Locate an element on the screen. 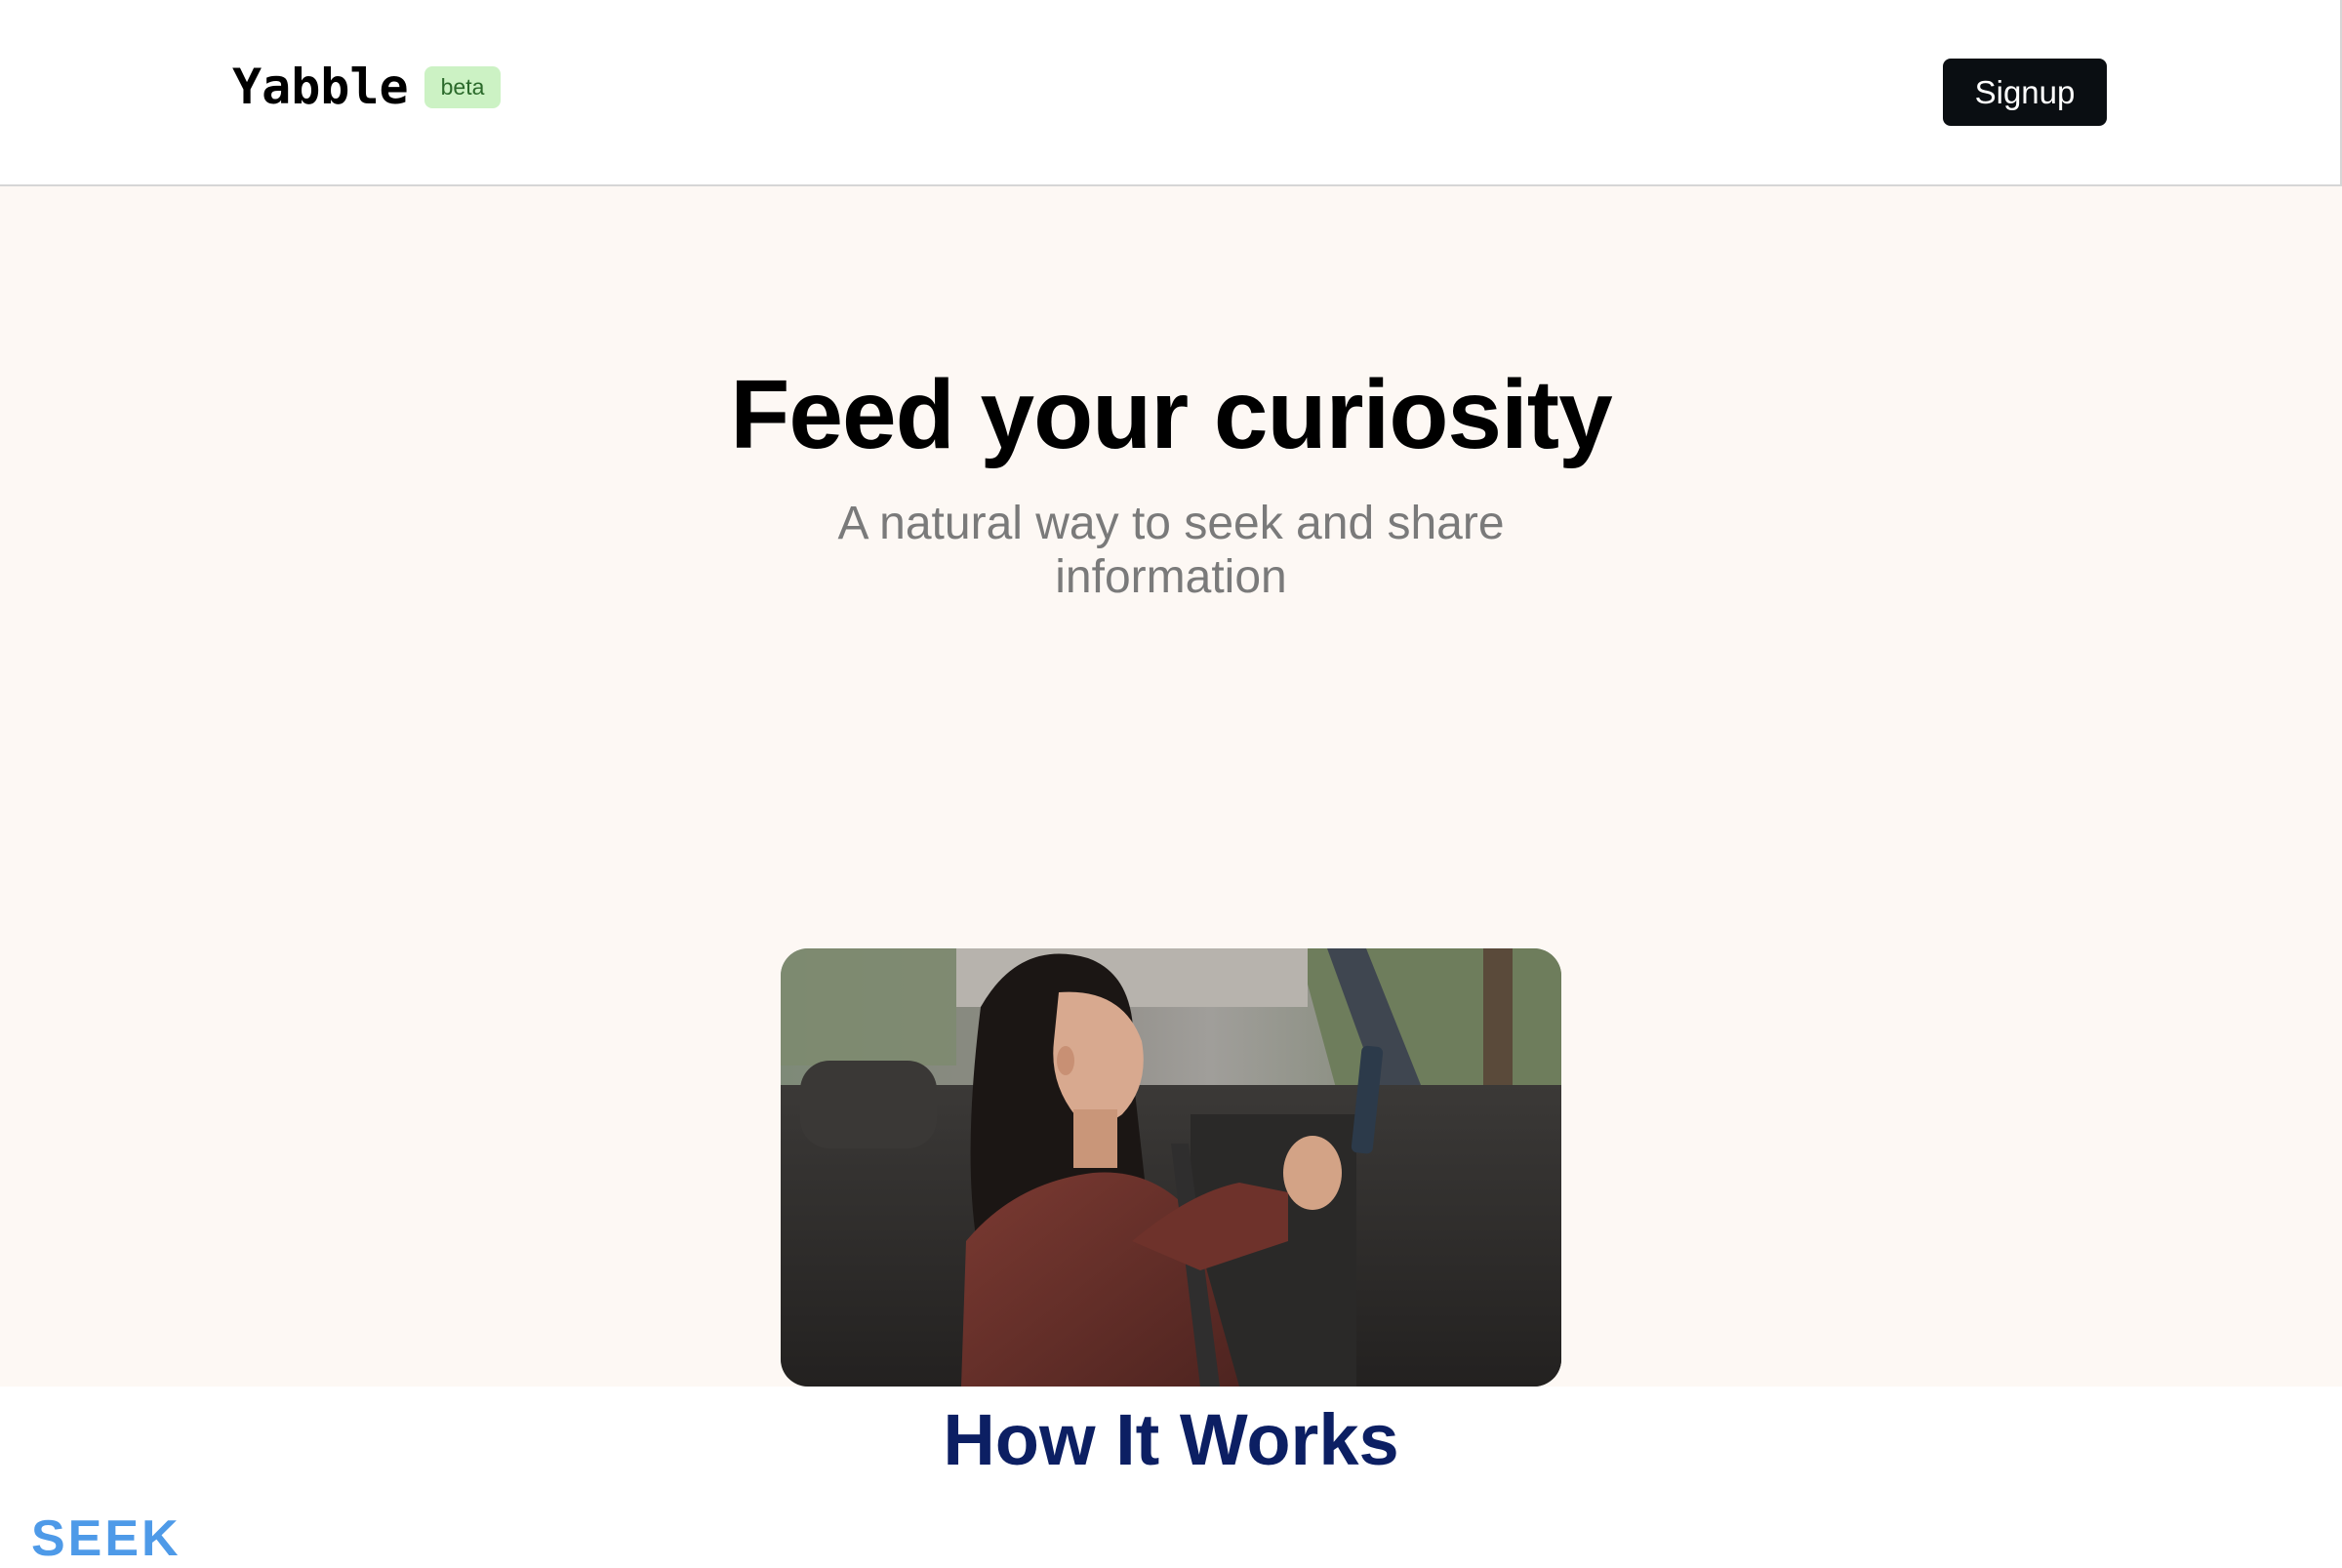 Image resolution: width=2342 pixels, height=1568 pixels. logo: Yabble beta is located at coordinates (367, 87).